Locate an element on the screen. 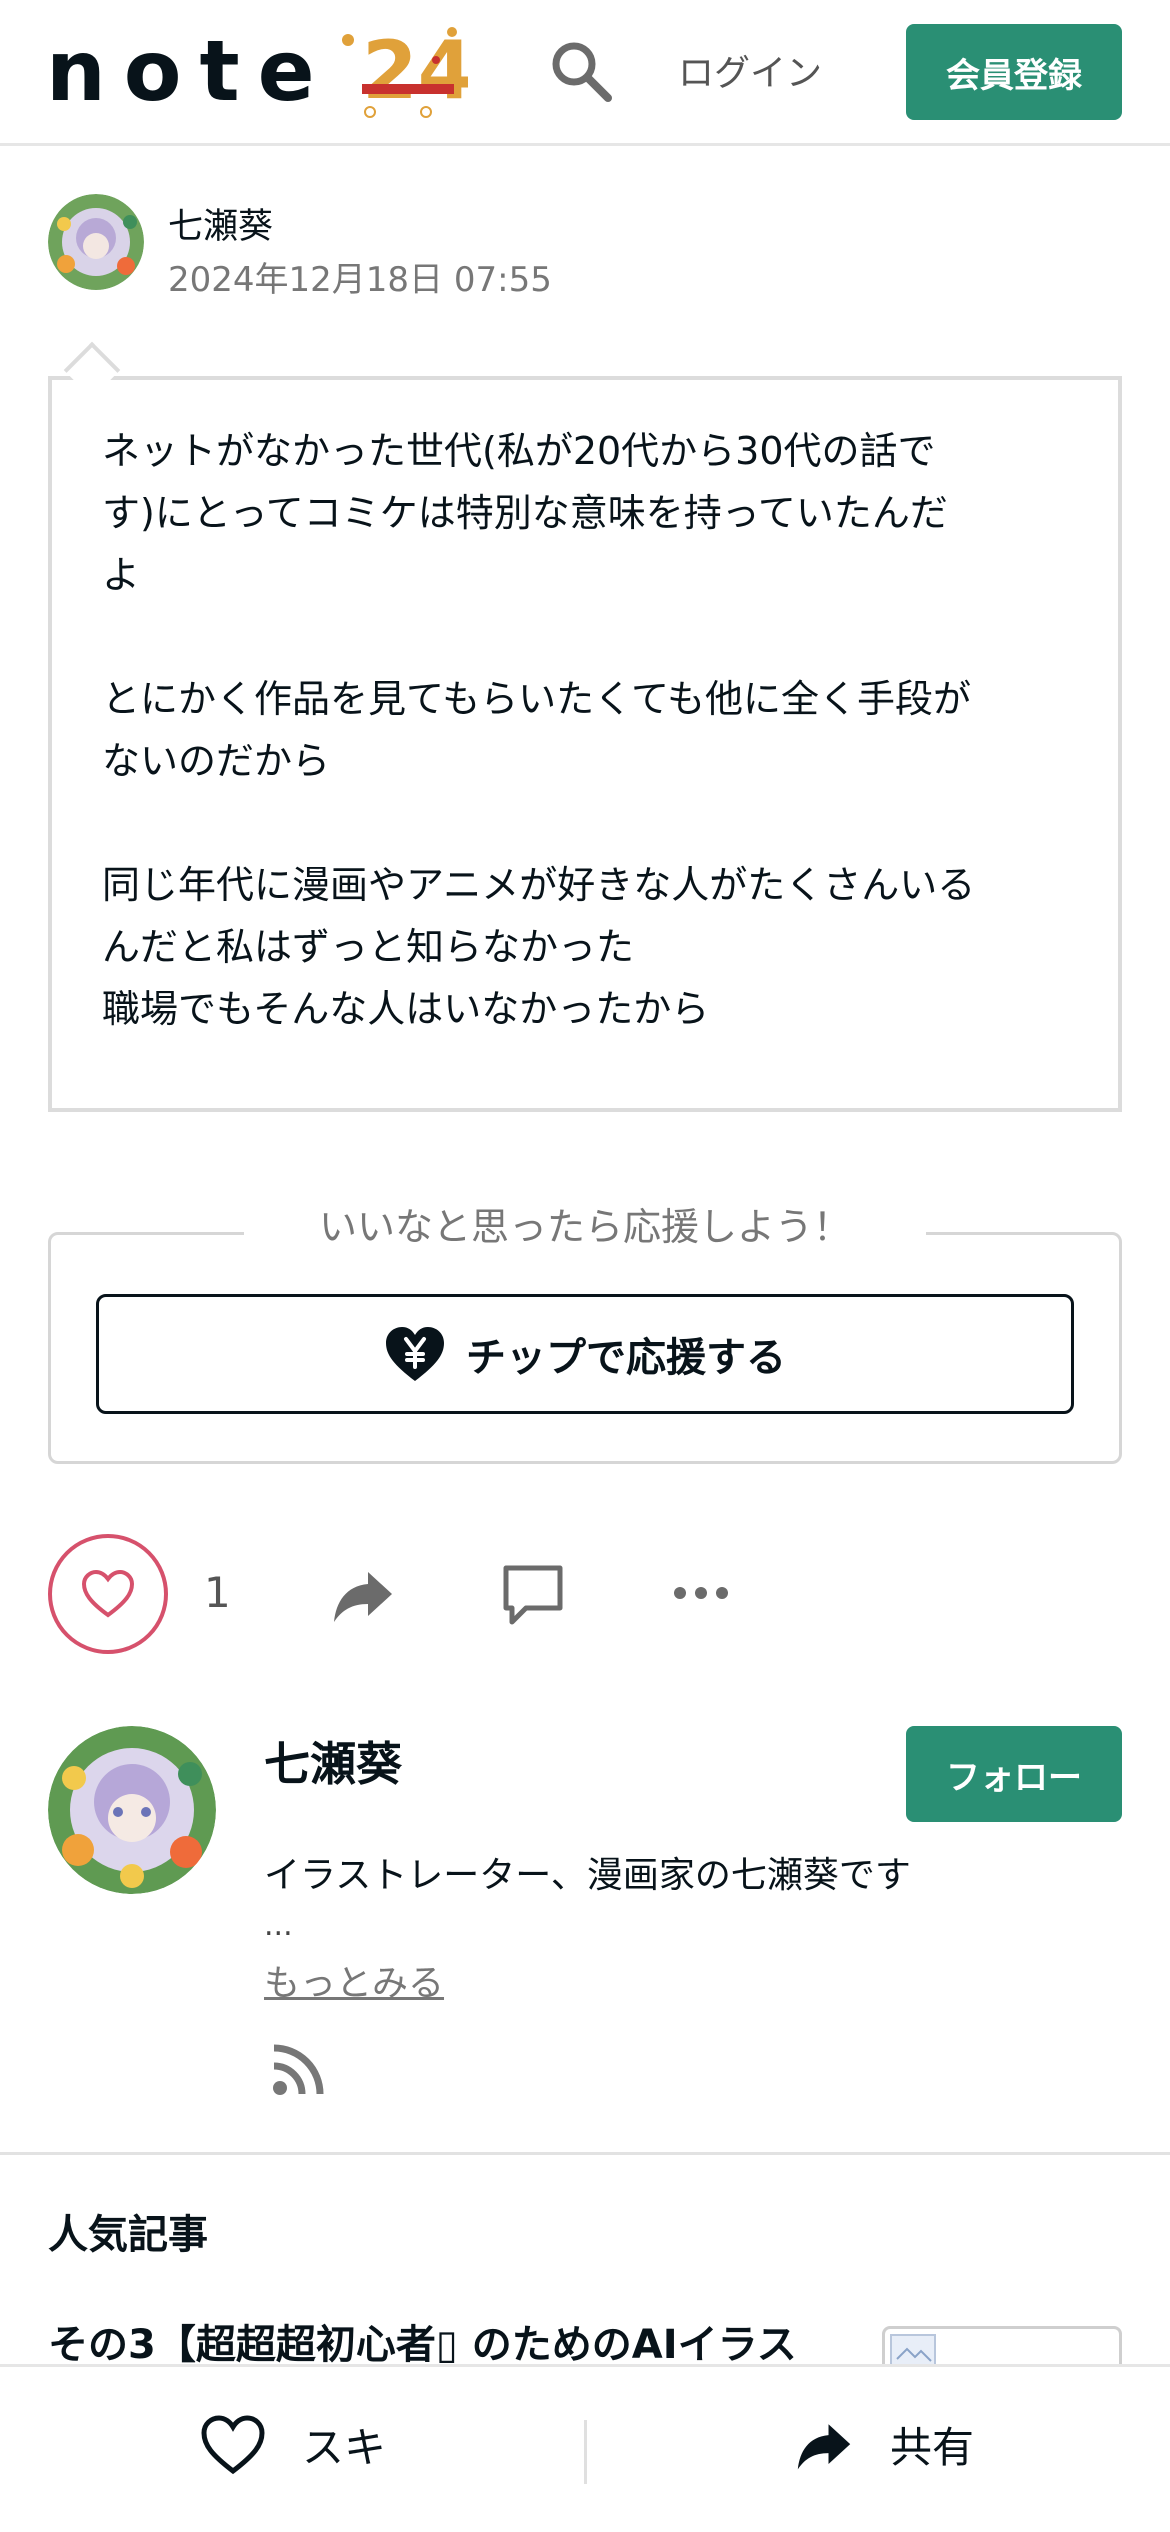 Image resolution: width=1170 pixels, height=2532 pixels. search-icon is located at coordinates (581, 71).